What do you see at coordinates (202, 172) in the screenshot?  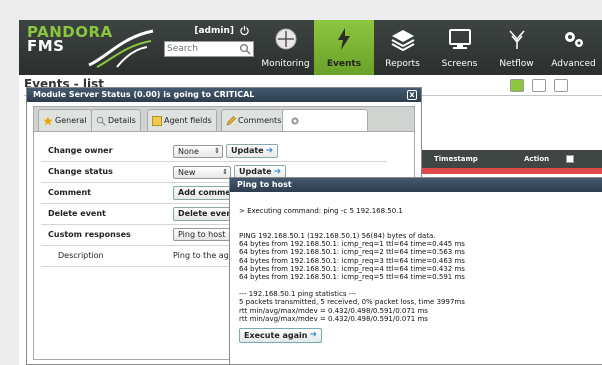 I see `status-select: New ⇕` at bounding box center [202, 172].